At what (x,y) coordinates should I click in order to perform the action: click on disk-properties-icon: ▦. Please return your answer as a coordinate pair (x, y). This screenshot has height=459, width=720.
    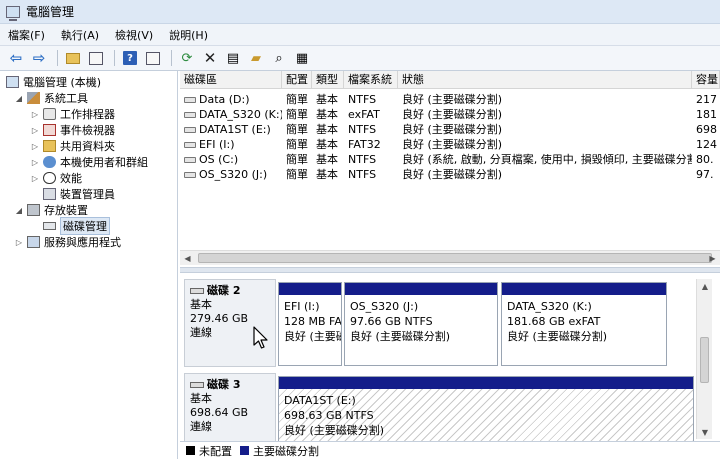
    Looking at the image, I should click on (302, 58).